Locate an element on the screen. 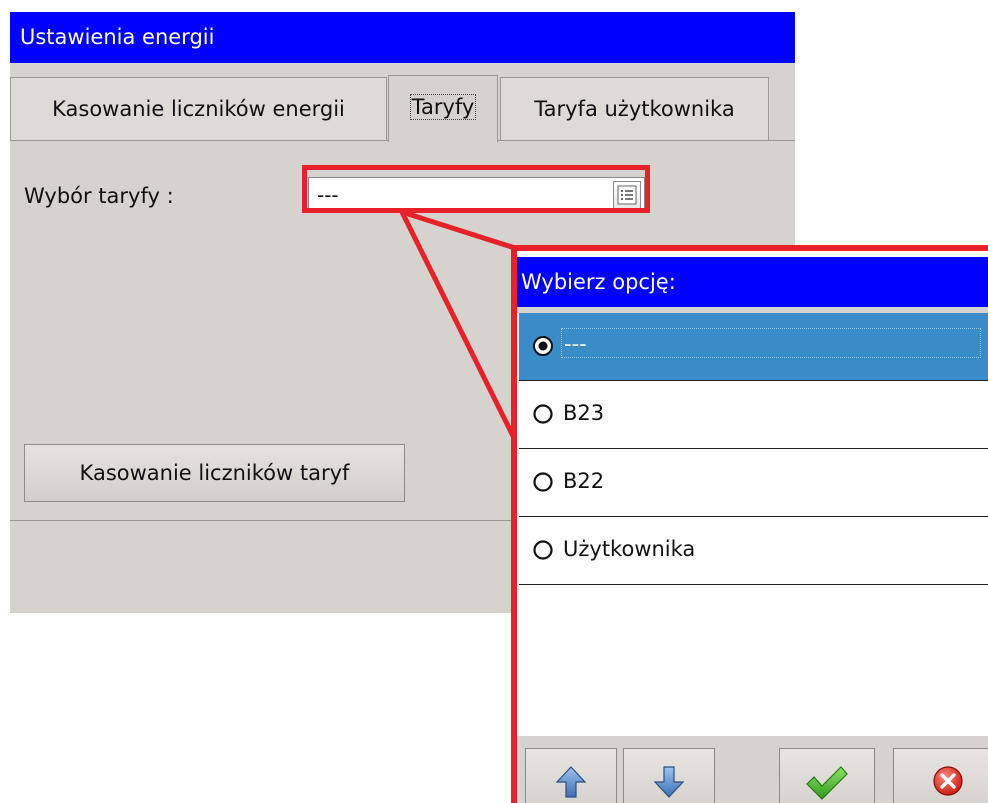  tariff-select-label: Wybór taryfy : is located at coordinates (99, 196).